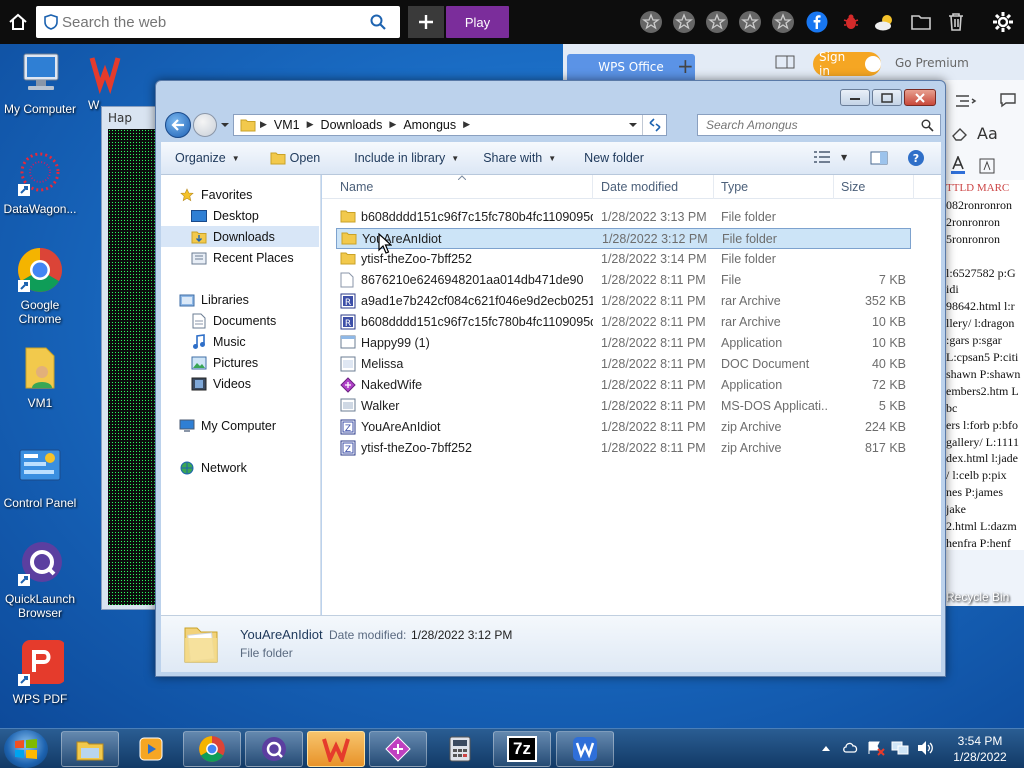 Image resolution: width=1024 pixels, height=768 pixels. Describe the element at coordinates (734, 187) in the screenshot. I see `column-type: Type` at that location.